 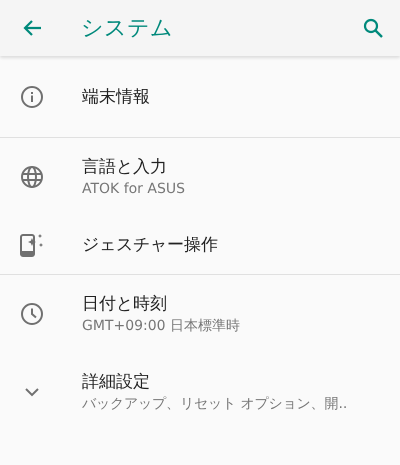 I want to click on search-icon, so click(x=373, y=28).